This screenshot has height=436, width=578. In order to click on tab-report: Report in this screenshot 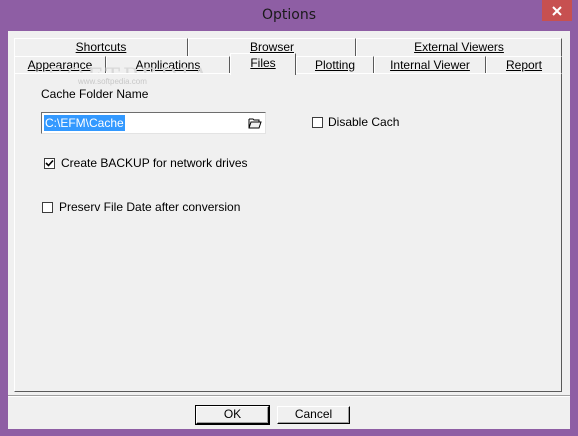, I will do `click(524, 65)`.